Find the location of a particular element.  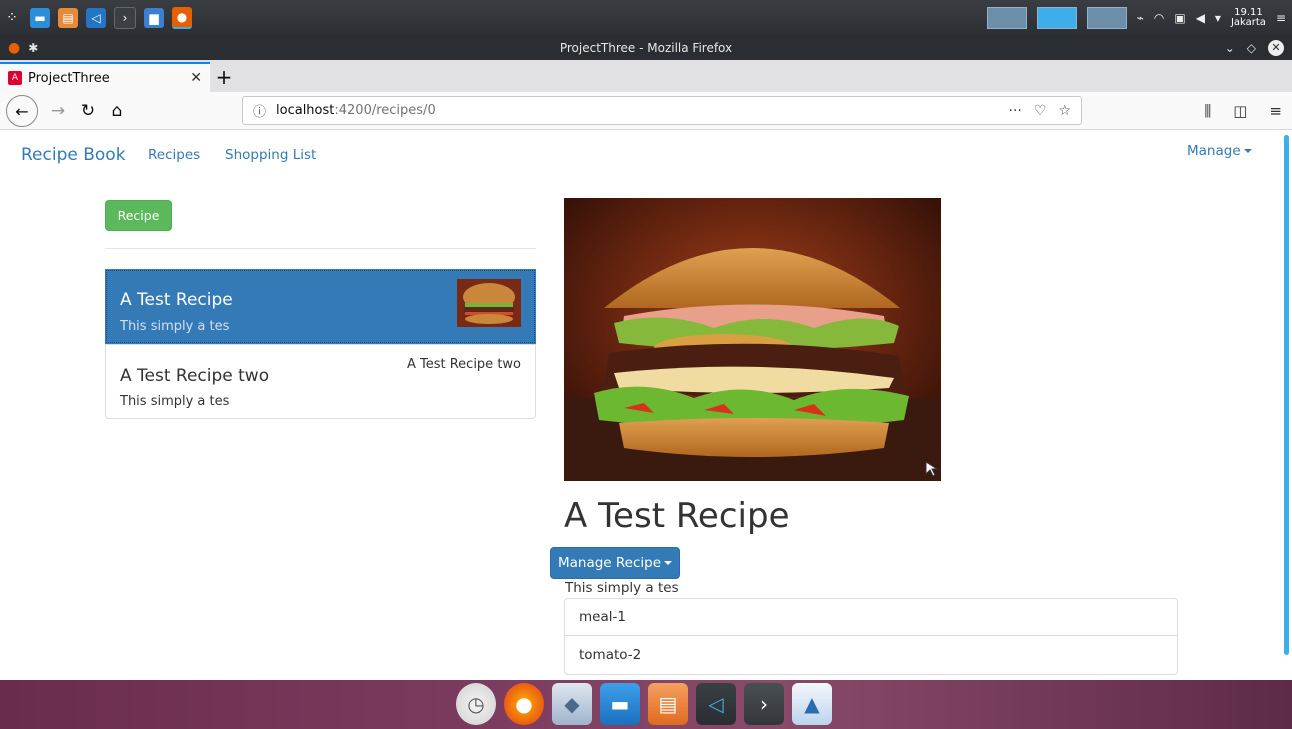

window-title: ProjectThree - Mozilla Firefox is located at coordinates (646, 47).